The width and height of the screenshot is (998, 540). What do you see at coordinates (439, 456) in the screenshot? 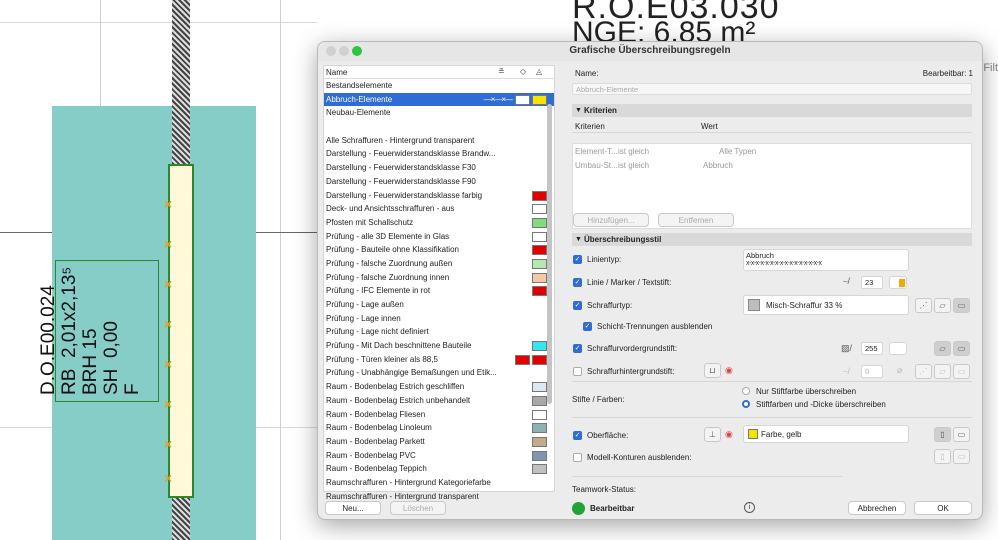
I see `list-item: Raum - Bodenbelag PVC` at bounding box center [439, 456].